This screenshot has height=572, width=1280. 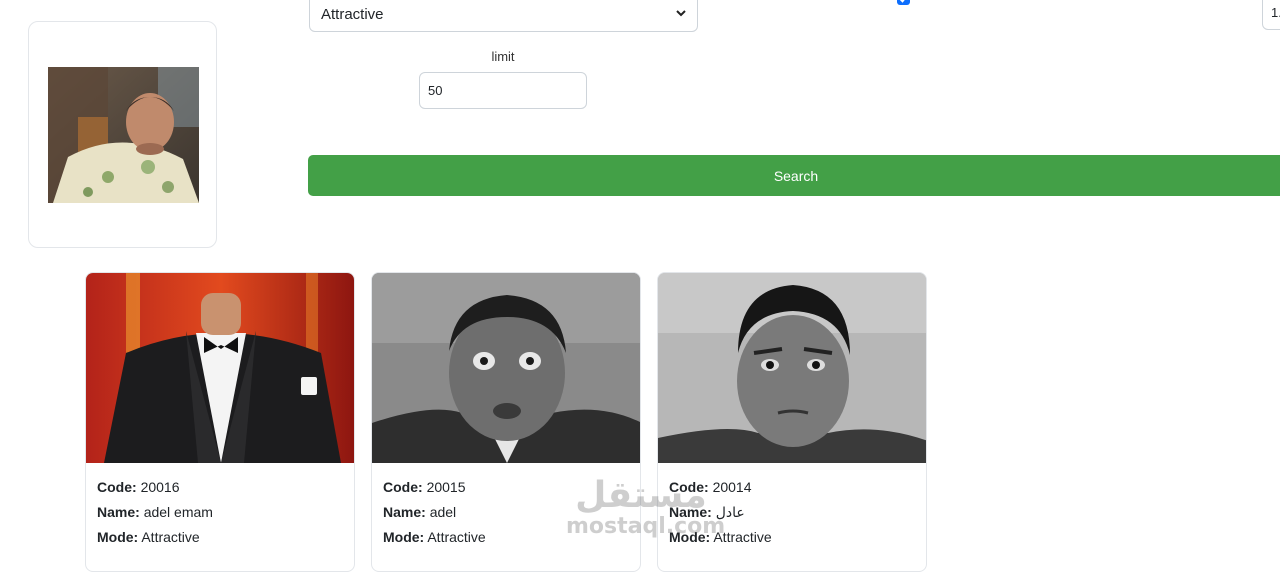 I want to click on chevron-down-icon, so click(x=681, y=13).